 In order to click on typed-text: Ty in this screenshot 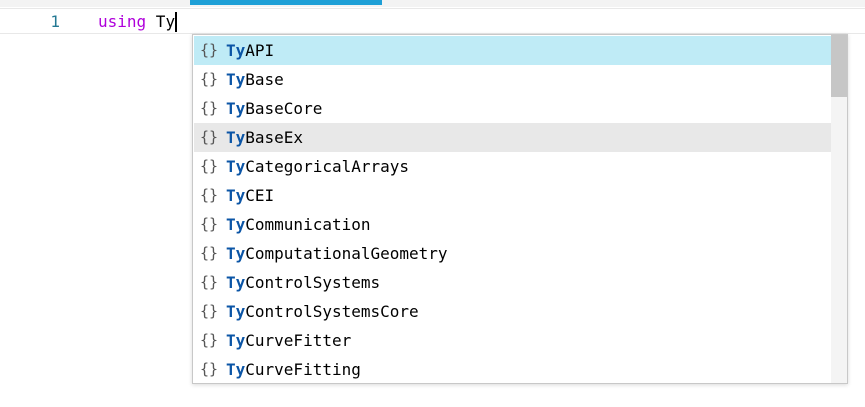, I will do `click(161, 21)`.